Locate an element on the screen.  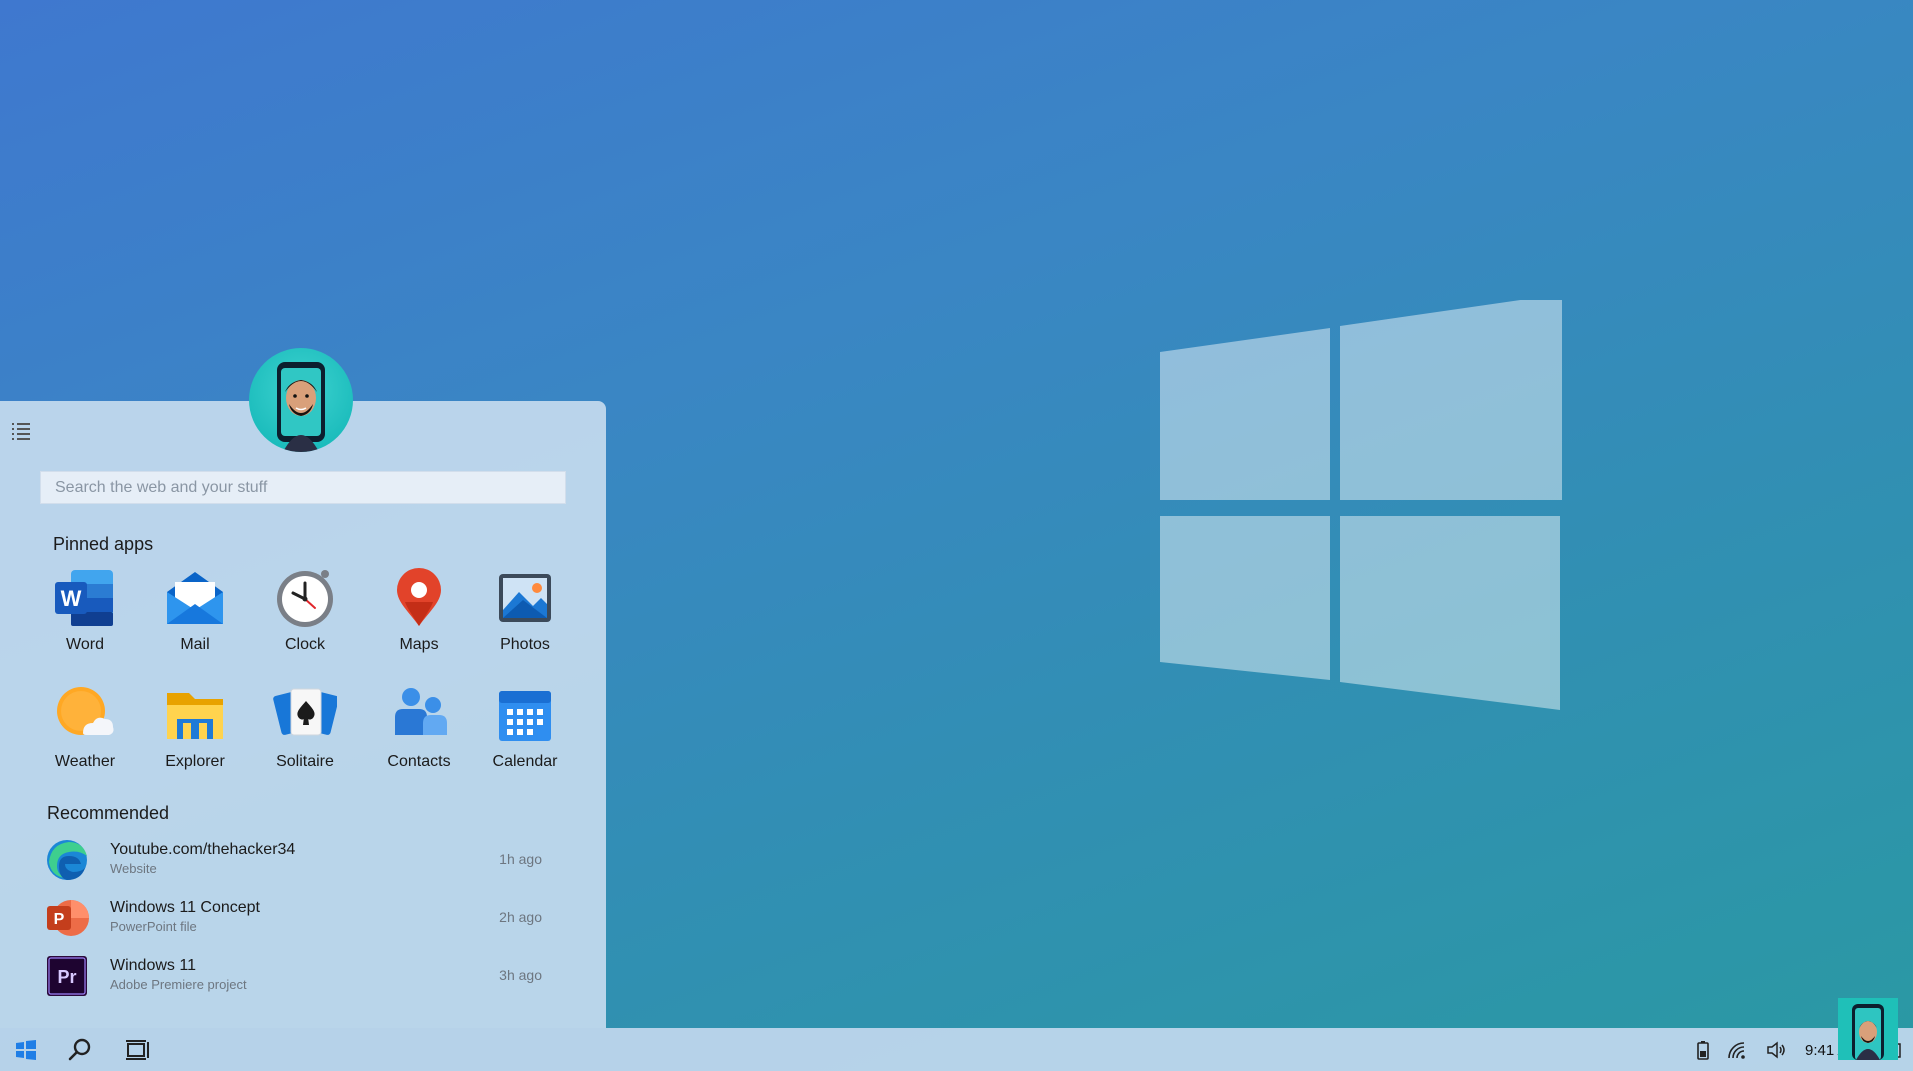
svg-text: W is located at coordinates (71, 598).